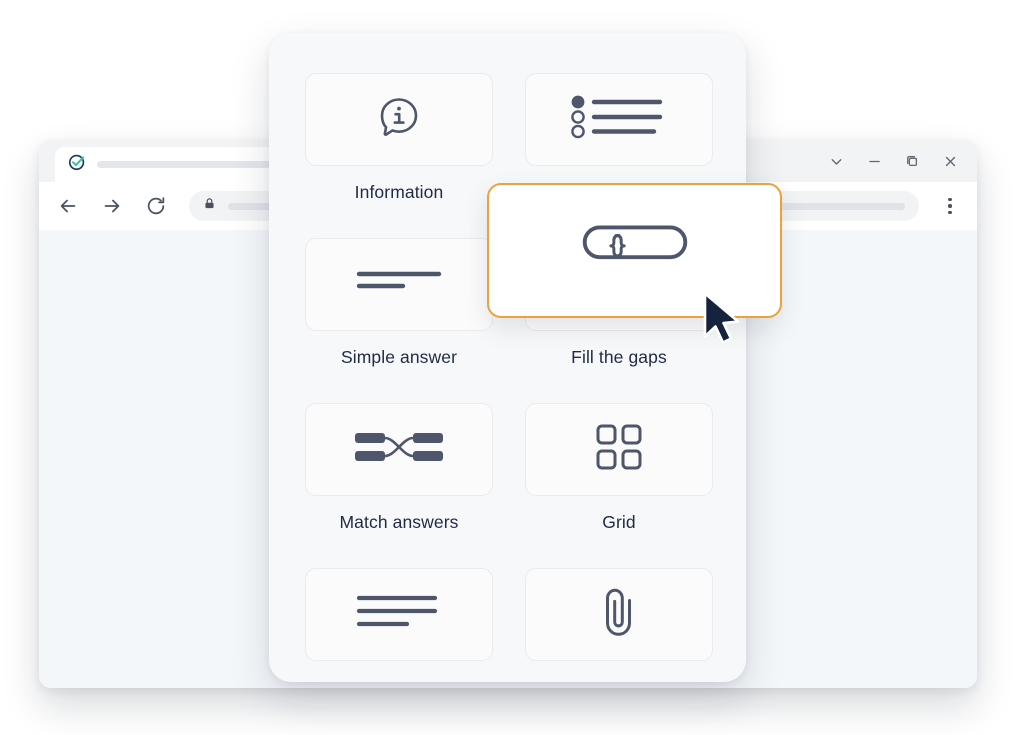 The height and width of the screenshot is (735, 1024). I want to click on picker-cell-information: Information, so click(399, 155).